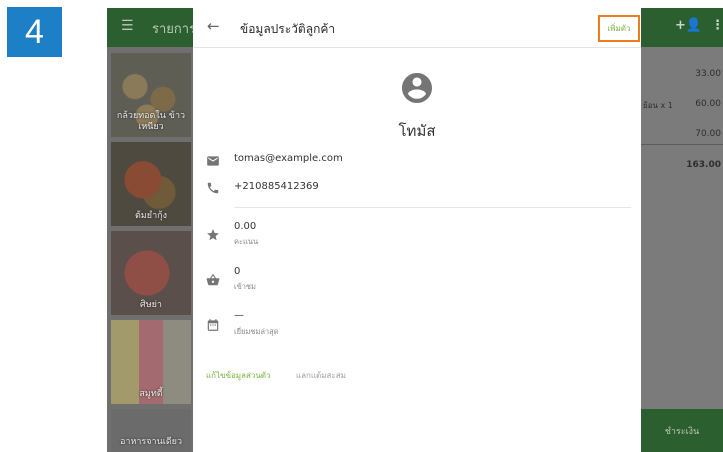 Image resolution: width=723 pixels, height=452 pixels. Describe the element at coordinates (127, 26) in the screenshot. I see `hamburger-icon: ☰` at that location.